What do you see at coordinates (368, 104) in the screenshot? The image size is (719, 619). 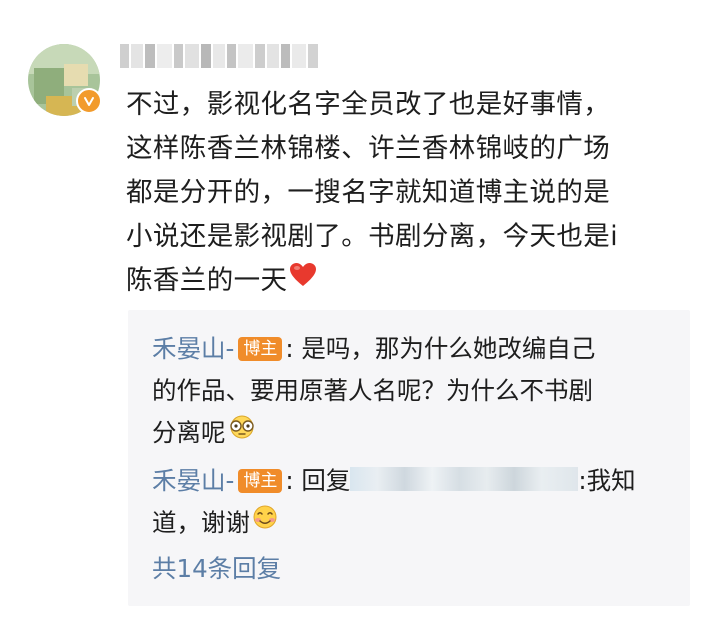 I see `comment-line: 不过，影视化名字全员改了也是好事情，` at bounding box center [368, 104].